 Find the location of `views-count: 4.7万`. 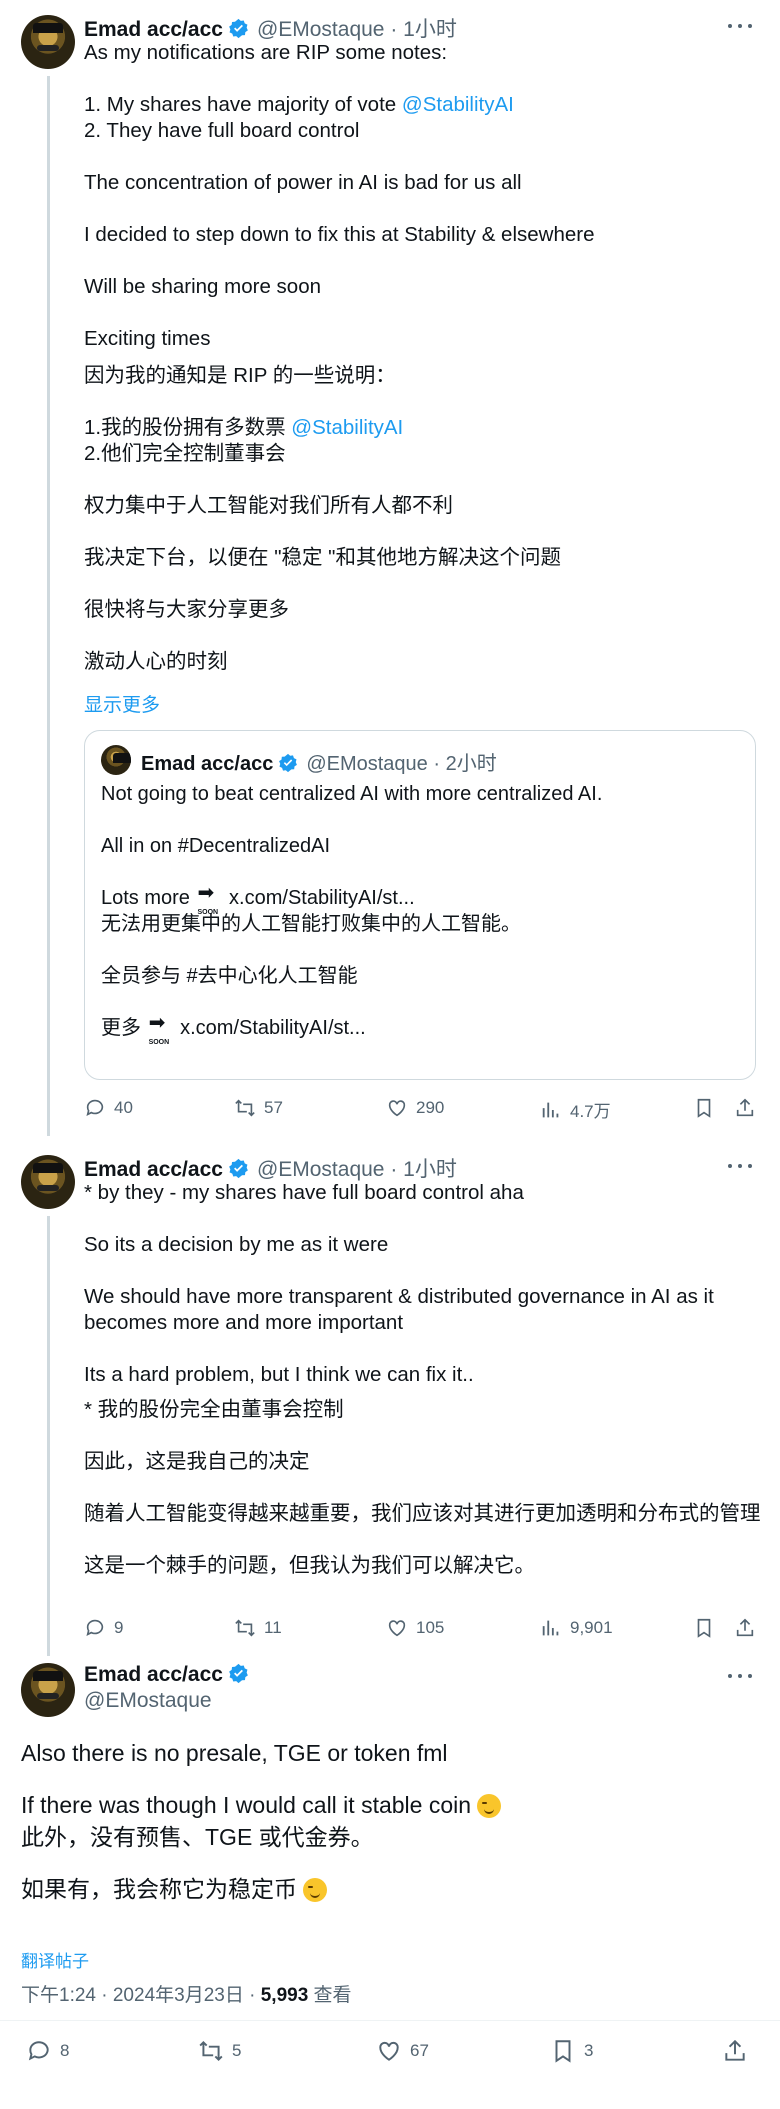

views-count: 4.7万 is located at coordinates (590, 1111).